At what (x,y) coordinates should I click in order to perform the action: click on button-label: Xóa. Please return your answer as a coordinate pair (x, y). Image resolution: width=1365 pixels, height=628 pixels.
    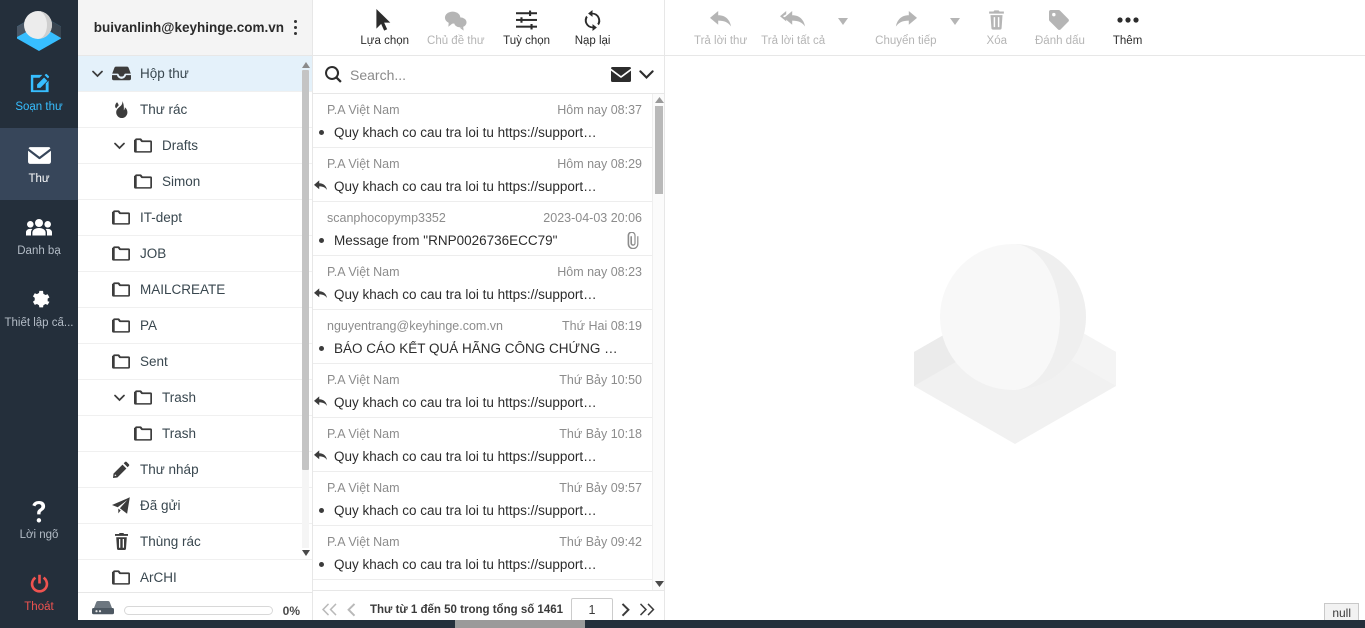
    Looking at the image, I should click on (996, 41).